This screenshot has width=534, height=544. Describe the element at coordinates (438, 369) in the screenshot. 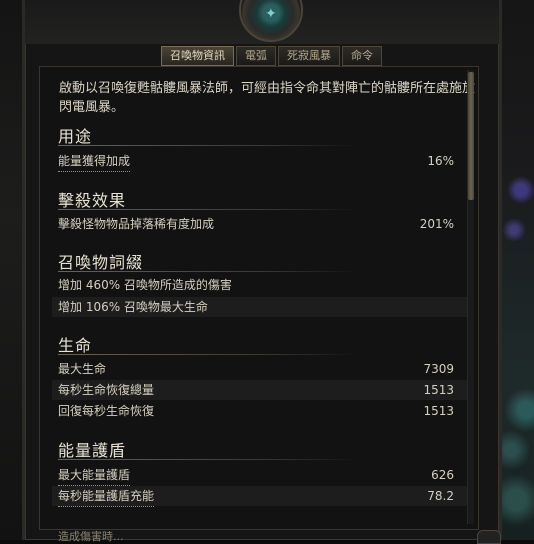

I see `stat-value: 7309` at that location.